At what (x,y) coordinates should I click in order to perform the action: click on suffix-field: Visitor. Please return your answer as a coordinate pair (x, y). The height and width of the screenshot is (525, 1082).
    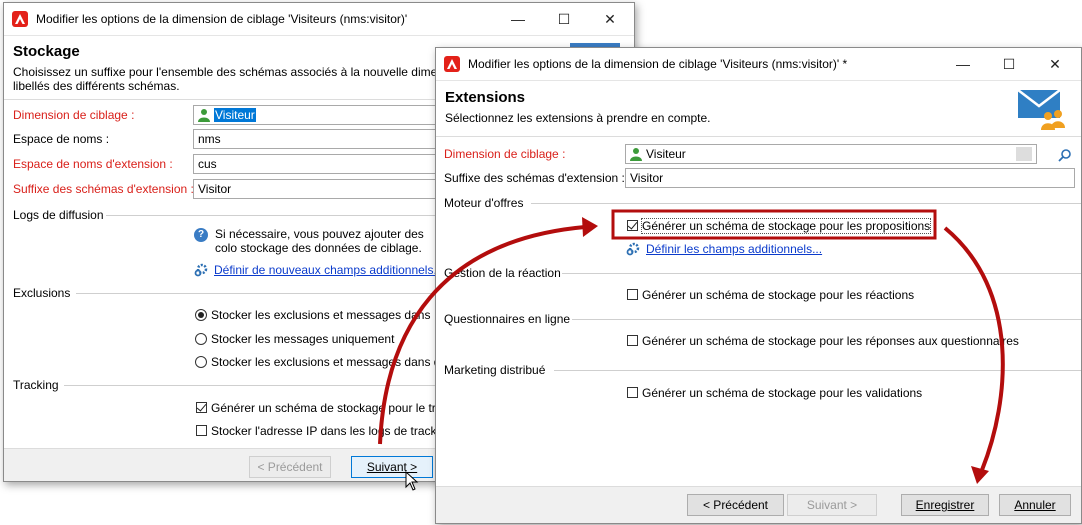
    Looking at the image, I should click on (850, 178).